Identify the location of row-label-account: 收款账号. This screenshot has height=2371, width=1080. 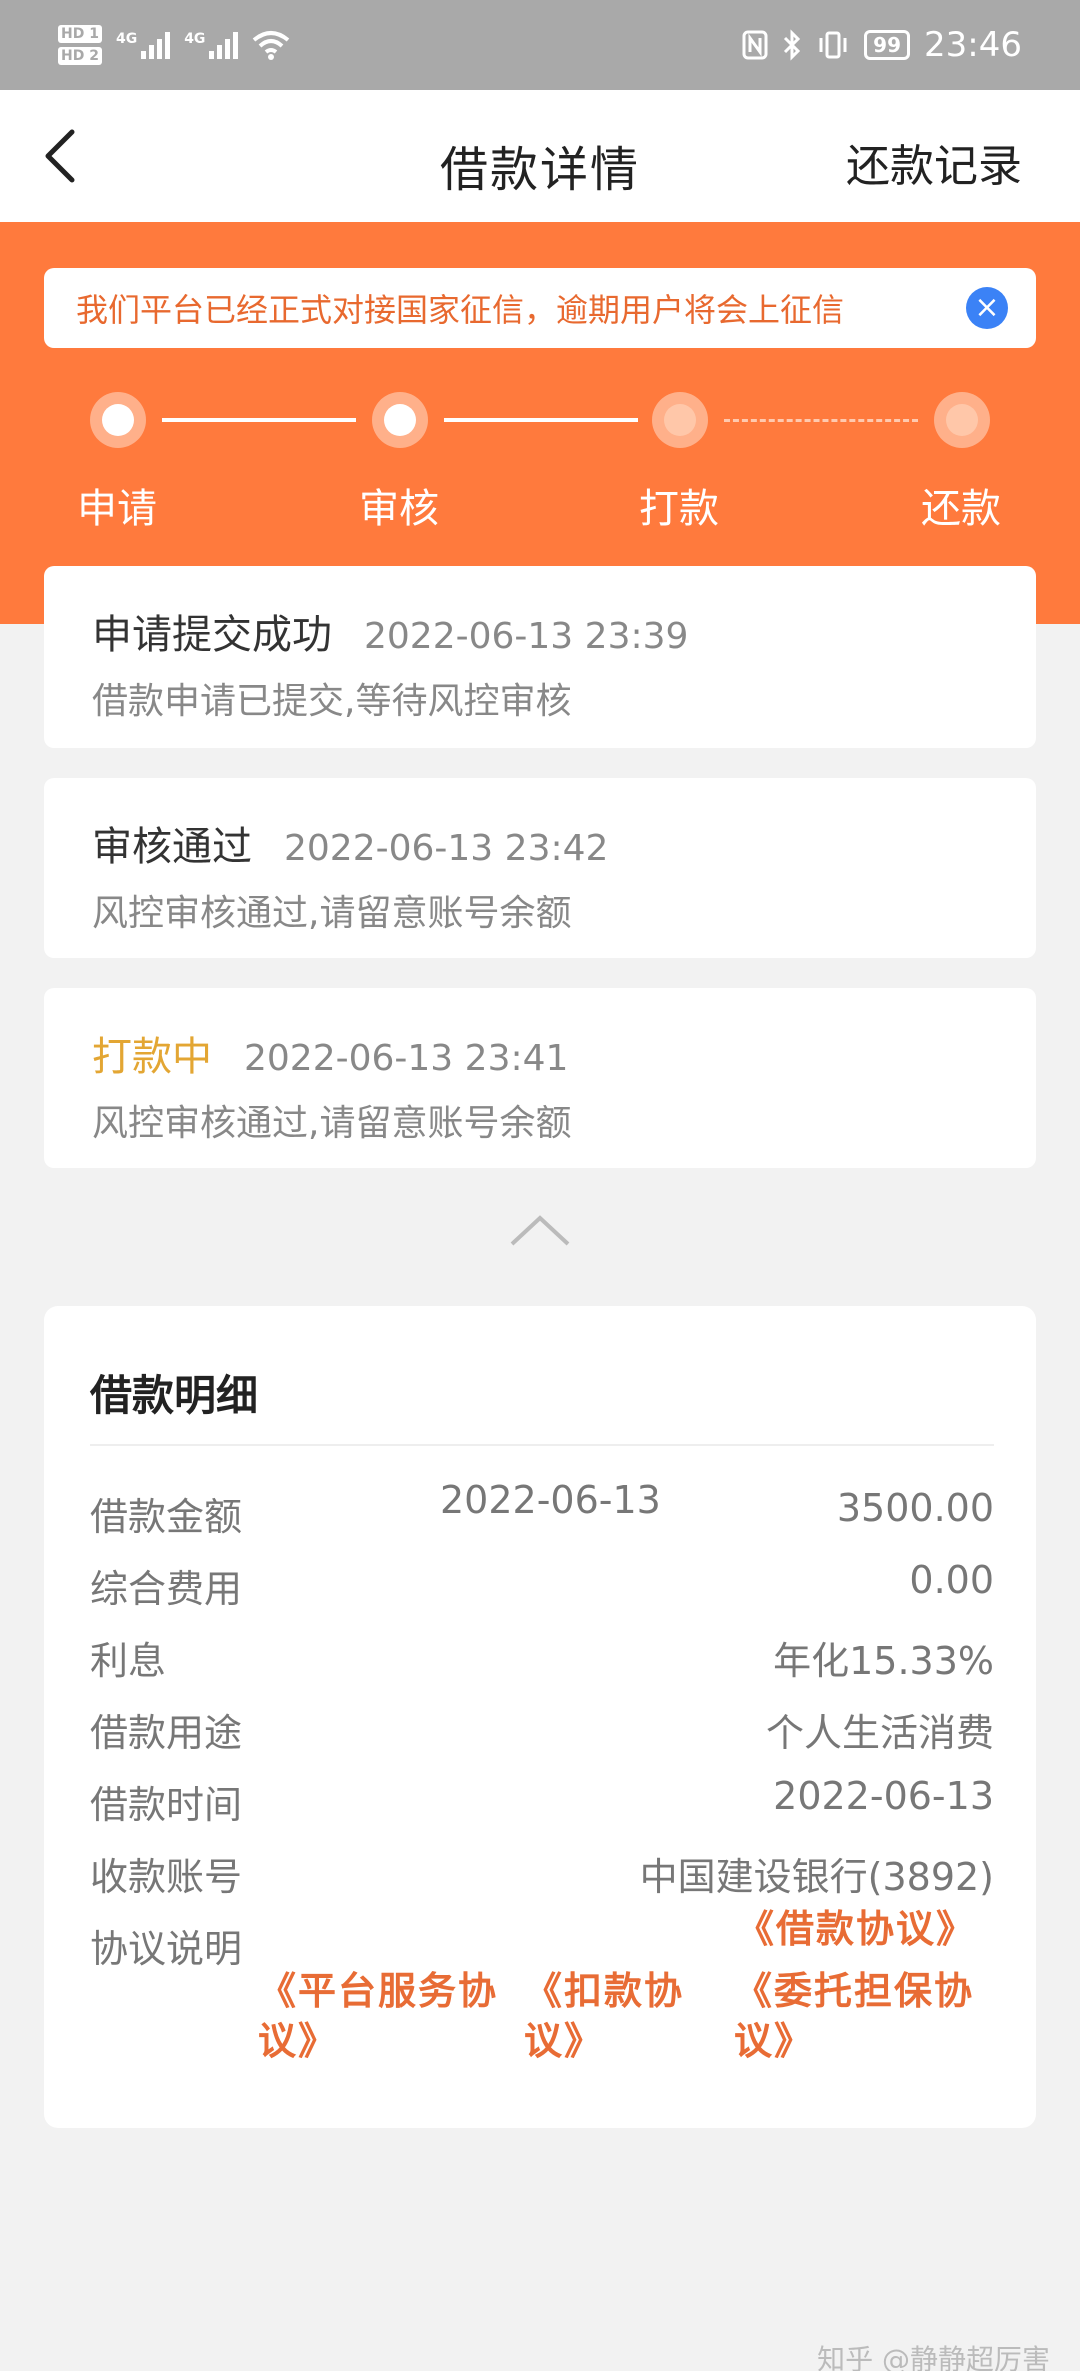
(166, 1877).